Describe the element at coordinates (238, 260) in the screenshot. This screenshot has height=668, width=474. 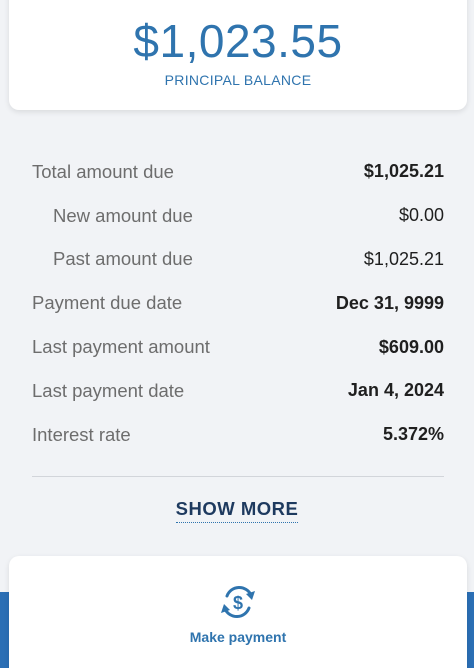
I see `past-amount-due-row: Past amount due $1,025.21` at that location.